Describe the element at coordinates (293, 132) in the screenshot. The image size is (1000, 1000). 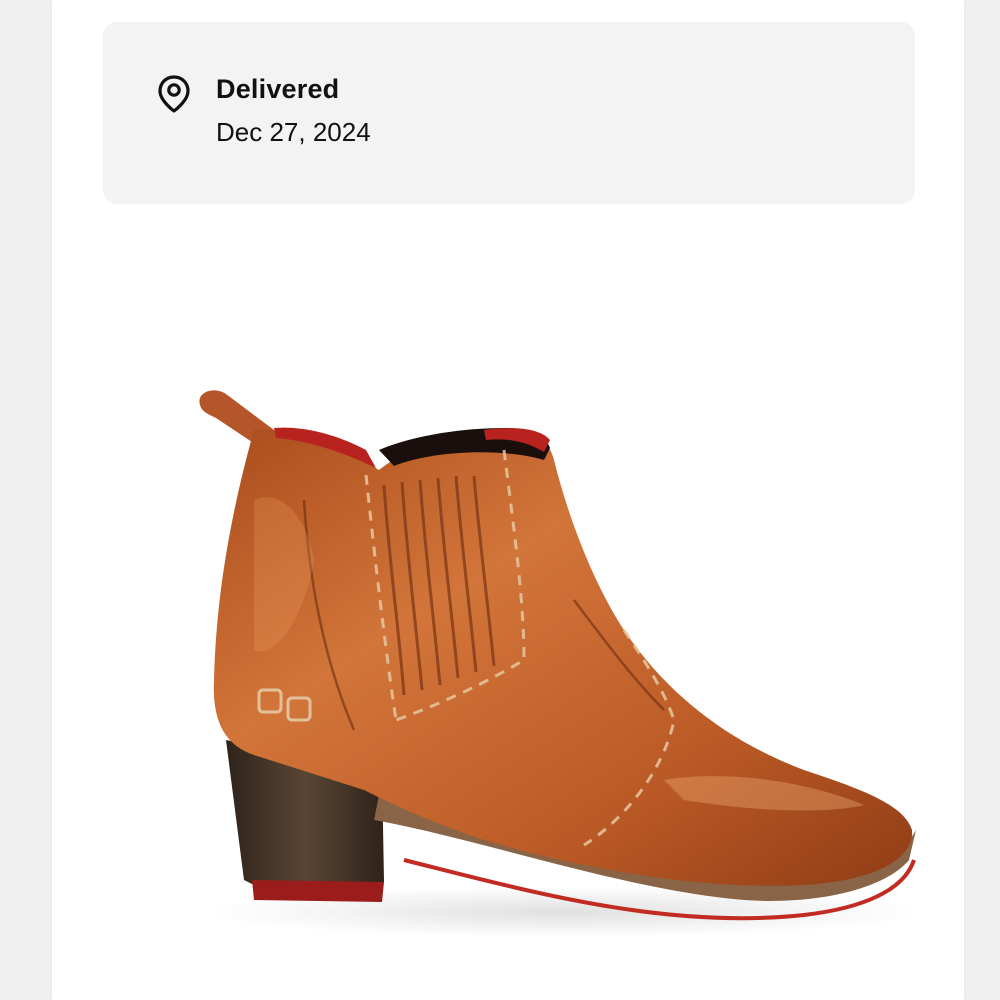
I see `delivery-date: Dec 27, 2024` at that location.